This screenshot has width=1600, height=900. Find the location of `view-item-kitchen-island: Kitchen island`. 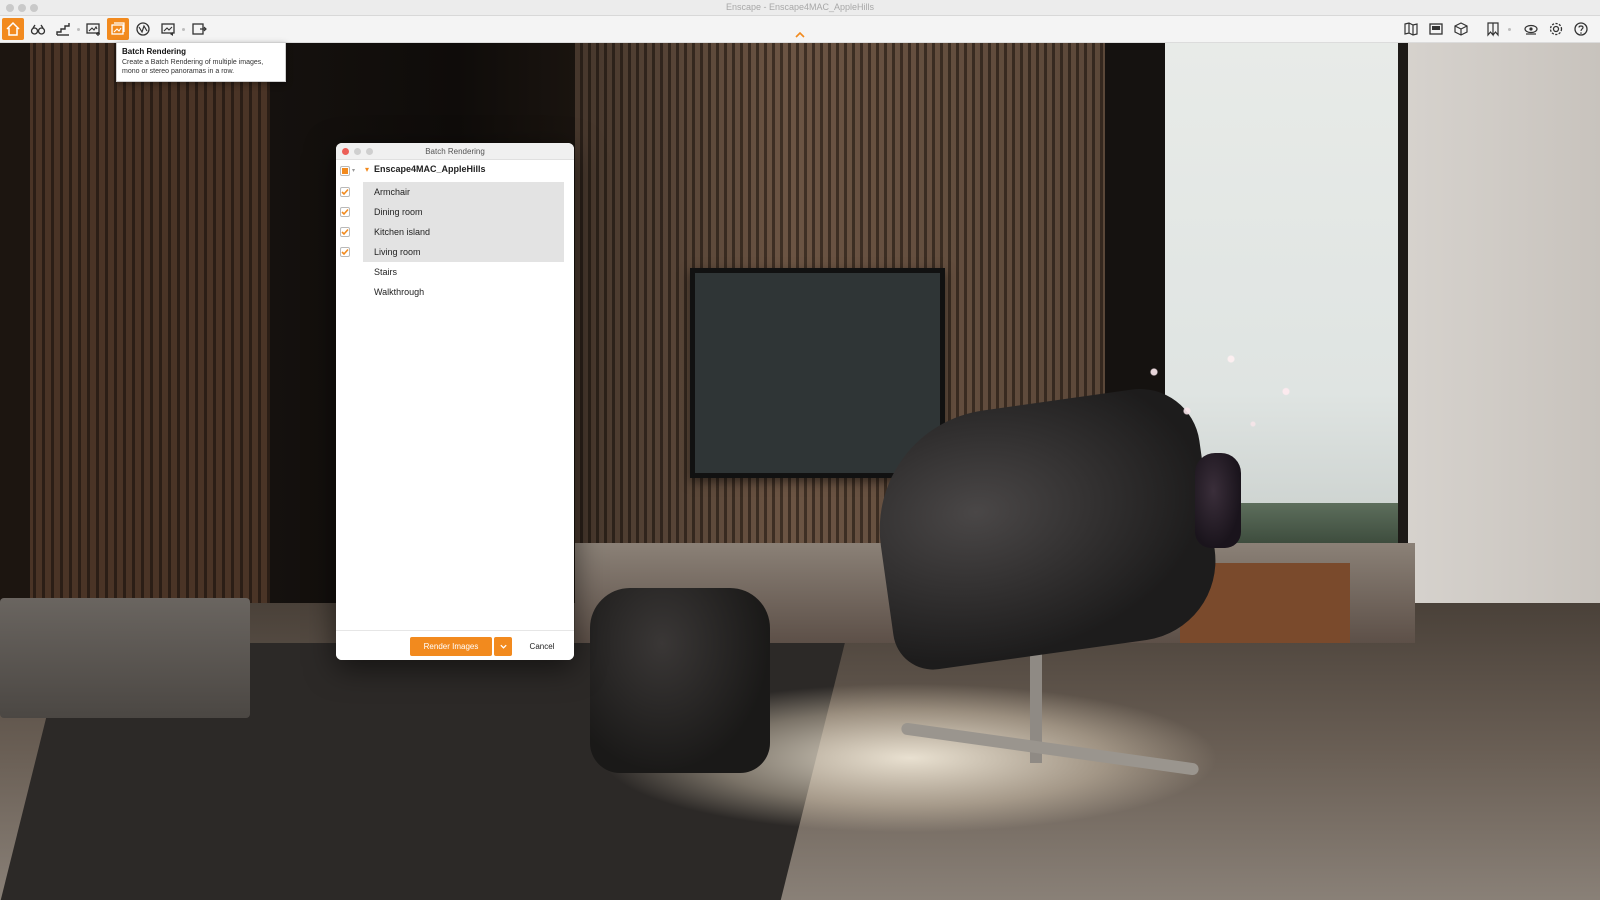

view-item-kitchen-island: Kitchen island is located at coordinates (455, 232).